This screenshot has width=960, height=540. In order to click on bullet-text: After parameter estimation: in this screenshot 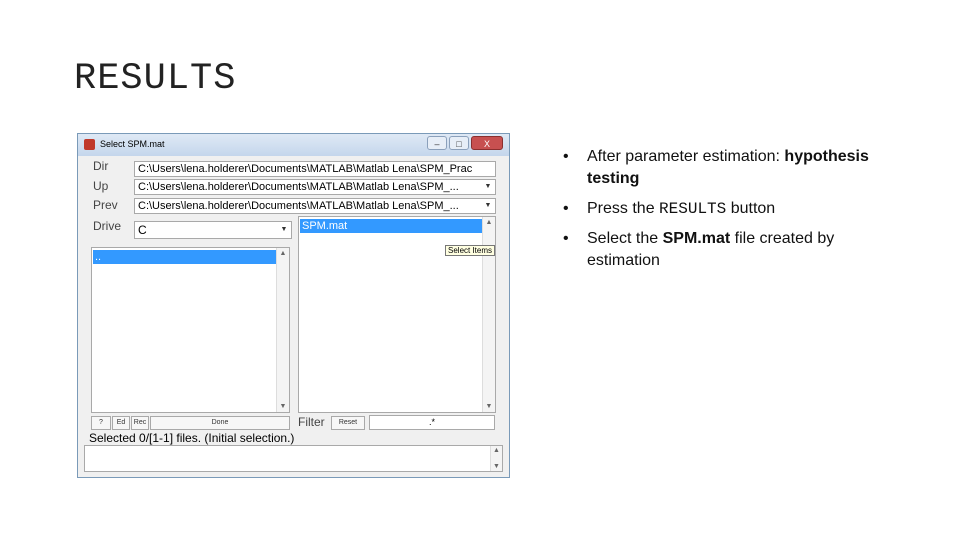, I will do `click(686, 156)`.